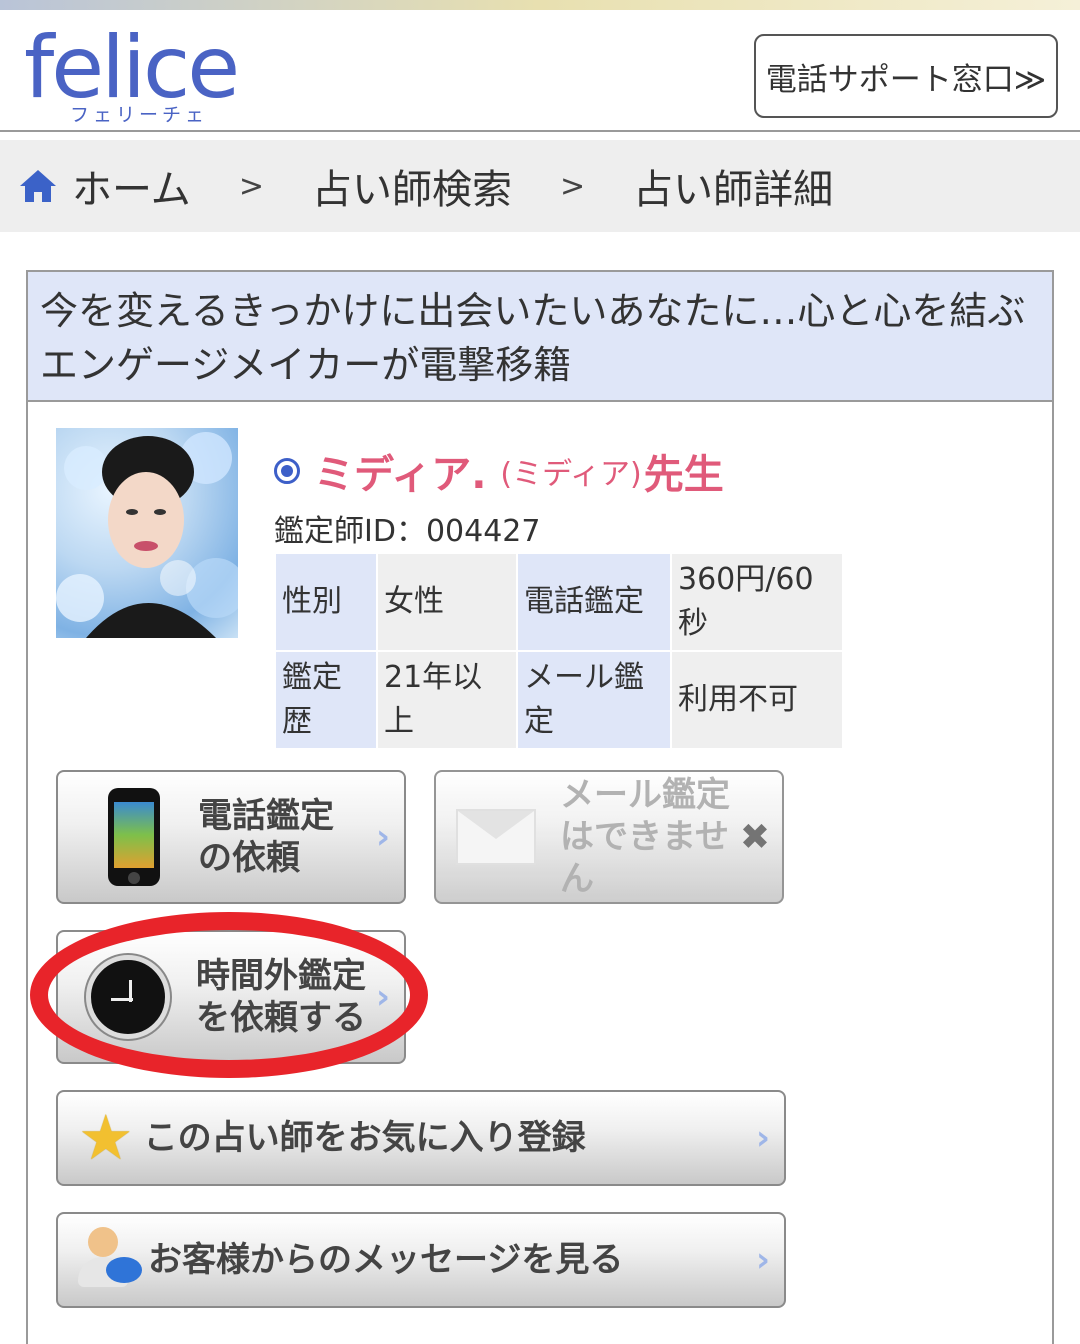 Image resolution: width=1080 pixels, height=1344 pixels. Describe the element at coordinates (906, 76) in the screenshot. I see `phone-support-button: 電話サポート窓口≫` at that location.